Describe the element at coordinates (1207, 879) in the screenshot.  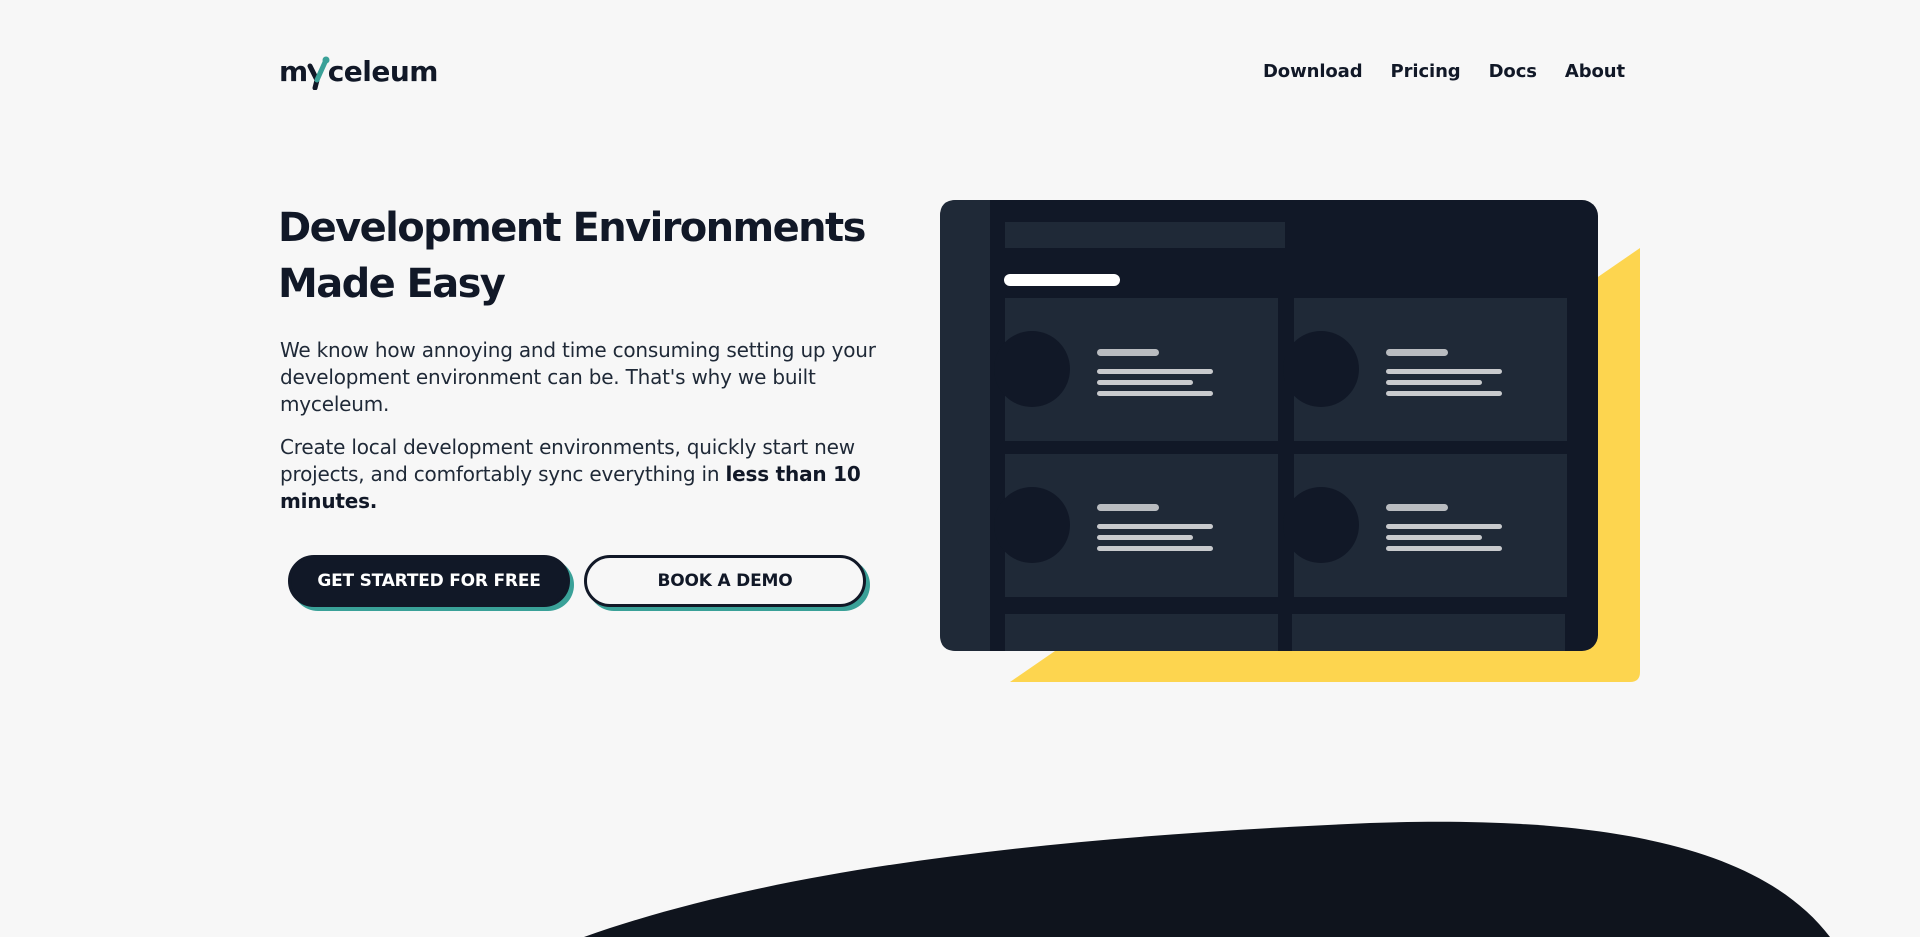
I see `bottom-wave-shape` at that location.